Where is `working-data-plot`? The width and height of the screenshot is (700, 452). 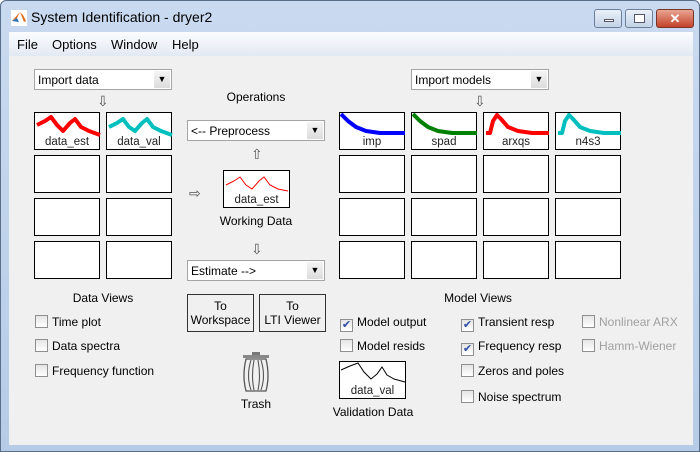
working-data-plot is located at coordinates (257, 184).